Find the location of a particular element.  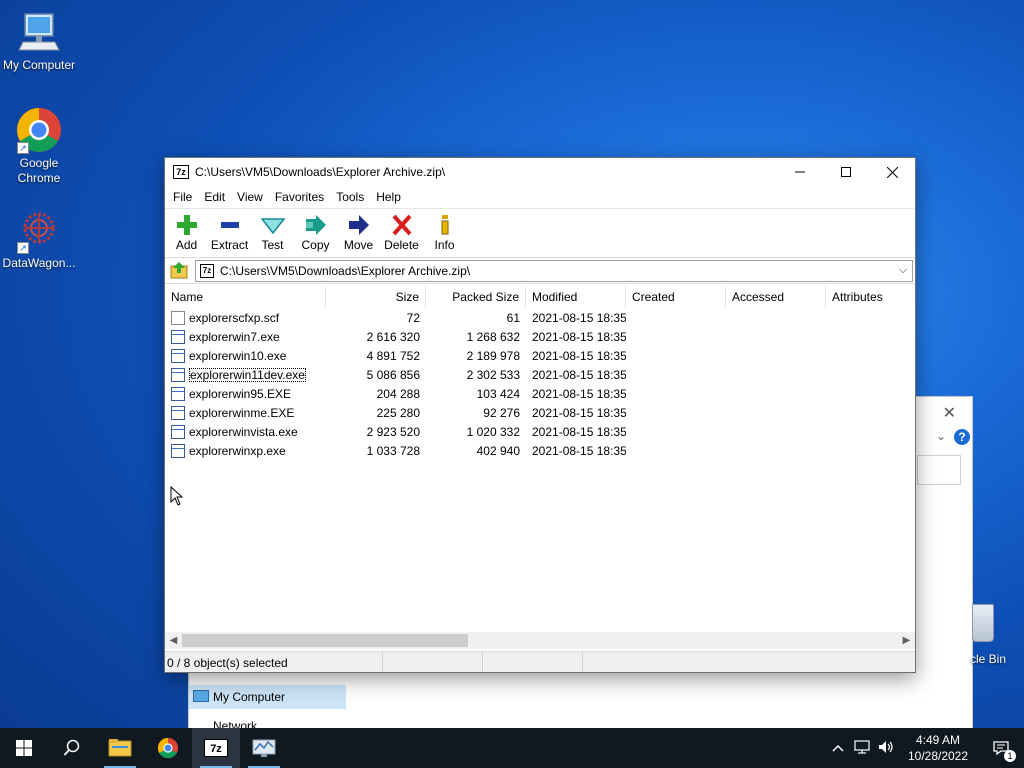

folder-icon is located at coordinates (120, 748).